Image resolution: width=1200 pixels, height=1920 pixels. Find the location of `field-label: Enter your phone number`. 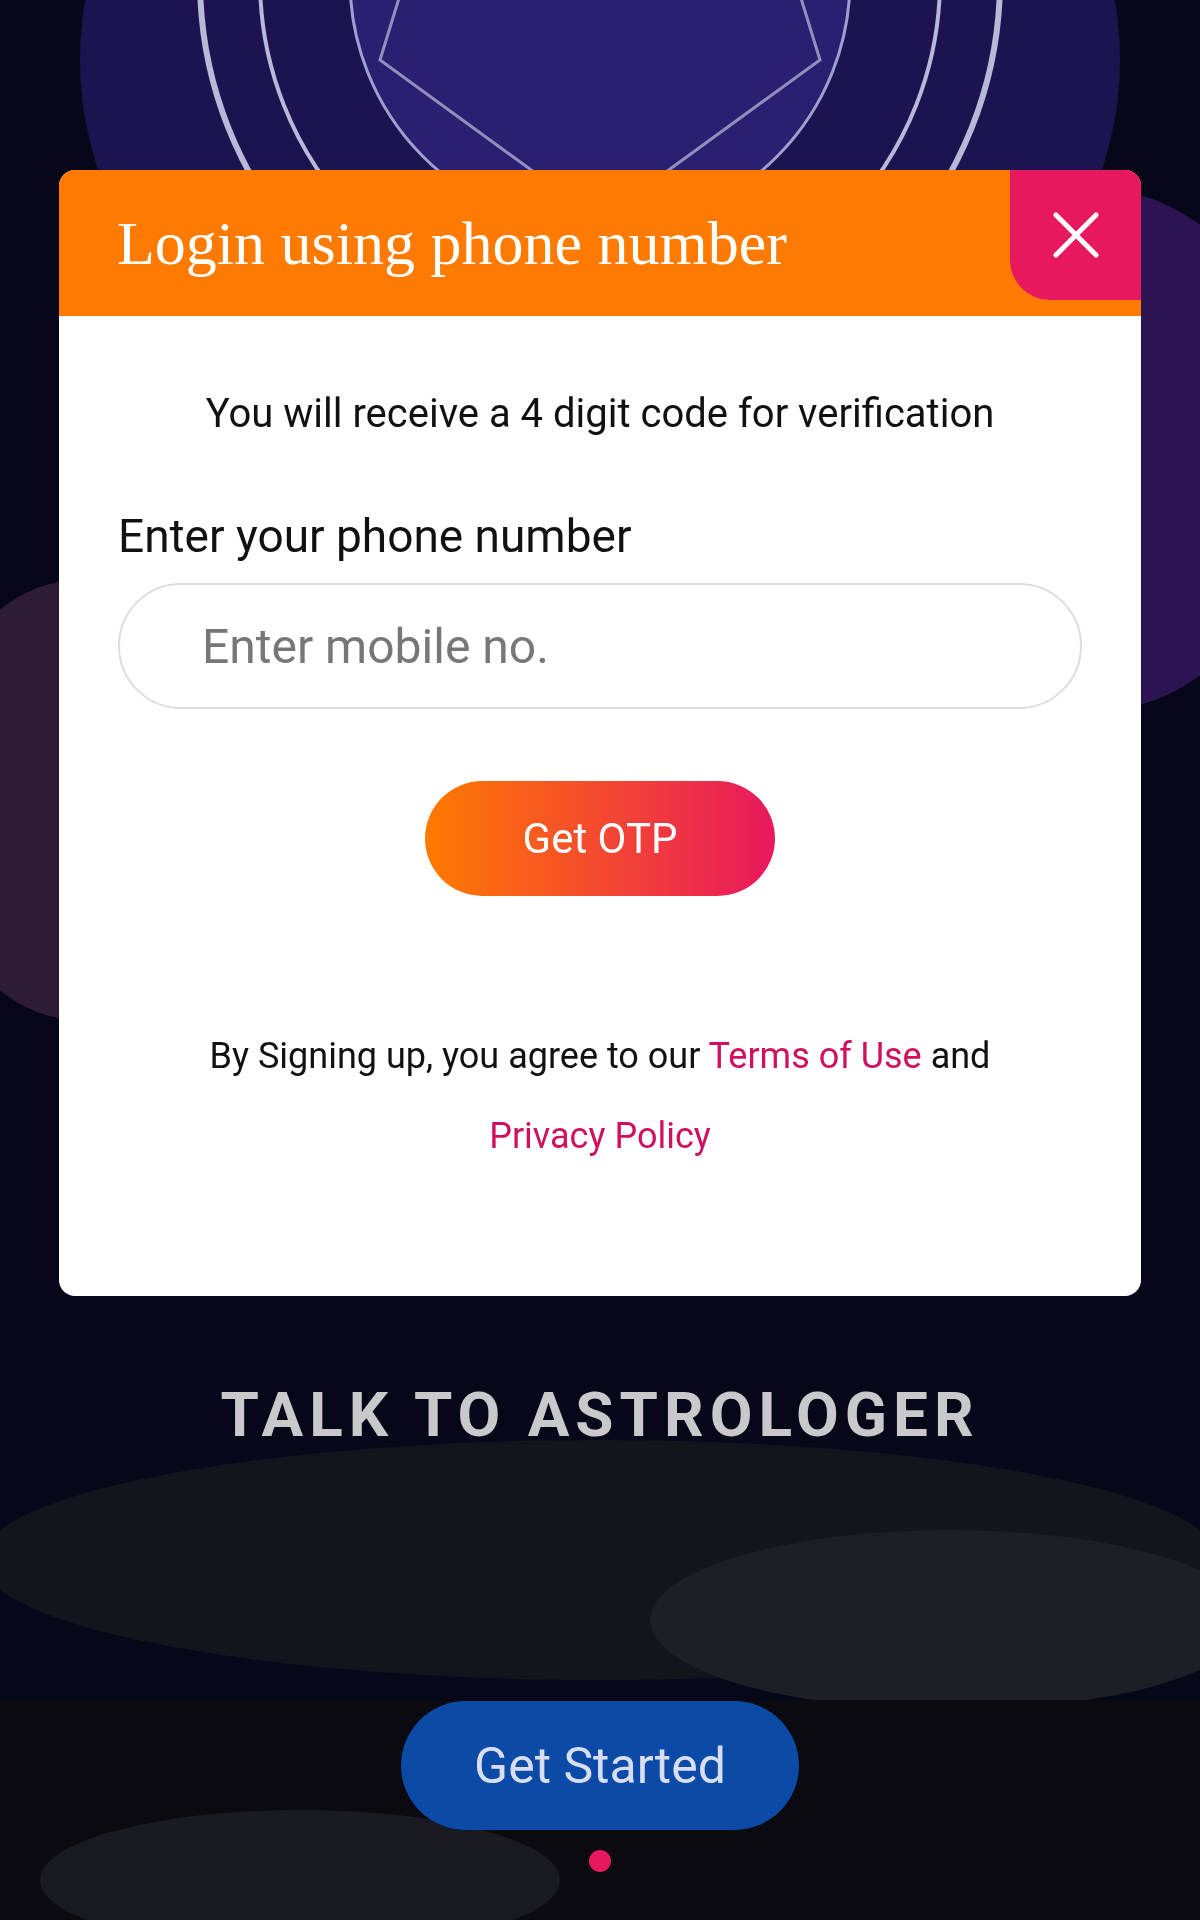

field-label: Enter your phone number is located at coordinates (375, 536).